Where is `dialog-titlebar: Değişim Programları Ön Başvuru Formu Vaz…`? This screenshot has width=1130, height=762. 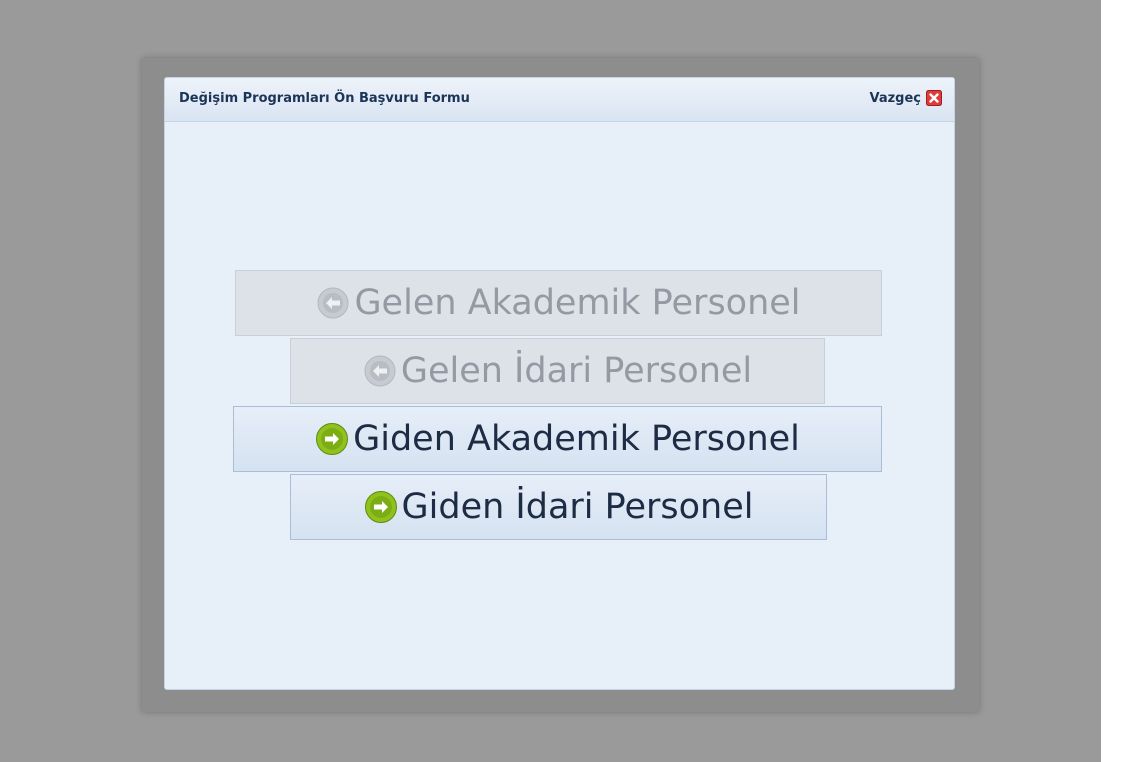
dialog-titlebar: Değişim Programları Ön Başvuru Formu Vaz… is located at coordinates (559, 100).